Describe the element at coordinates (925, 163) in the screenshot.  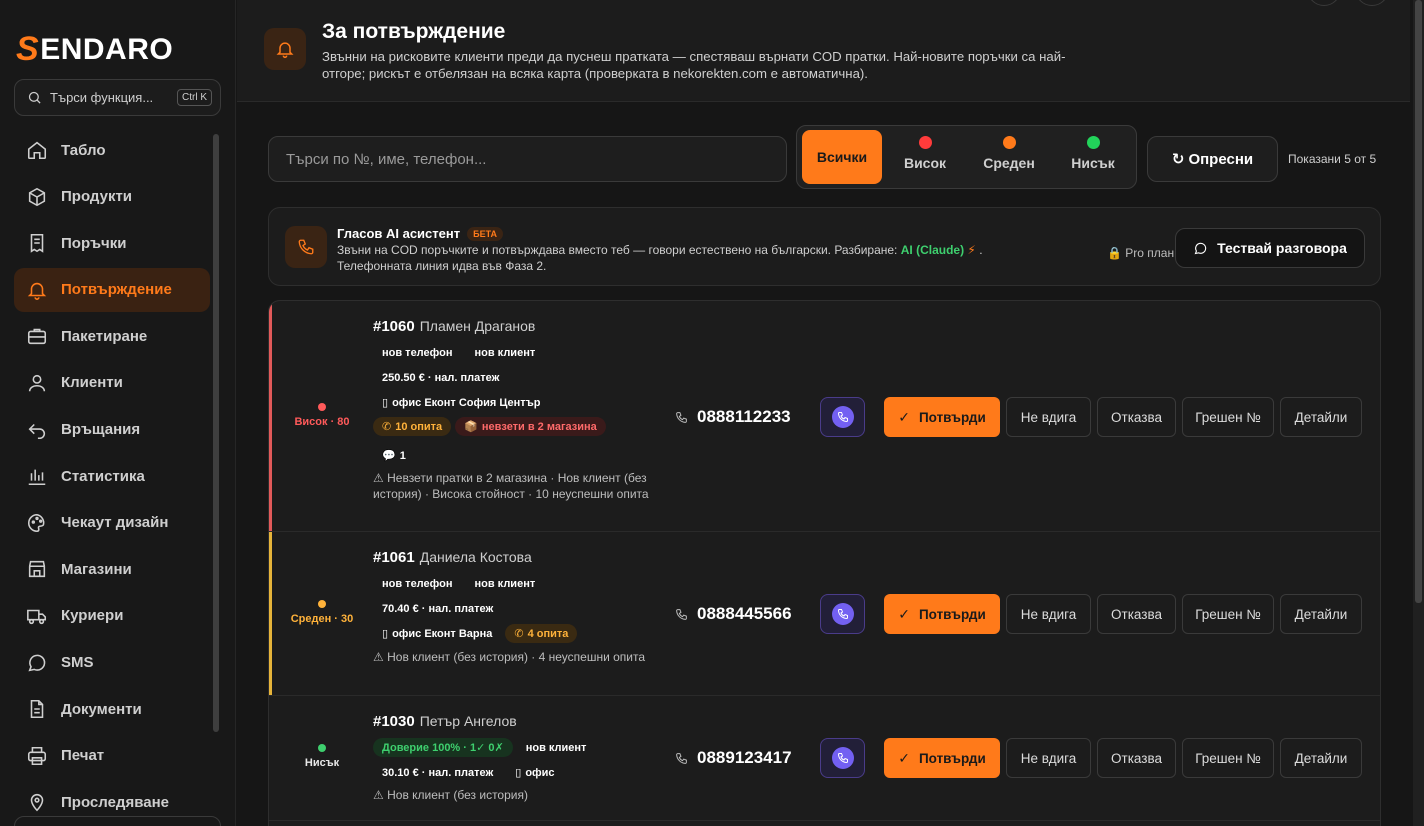
I see `filter-label: Висок` at that location.